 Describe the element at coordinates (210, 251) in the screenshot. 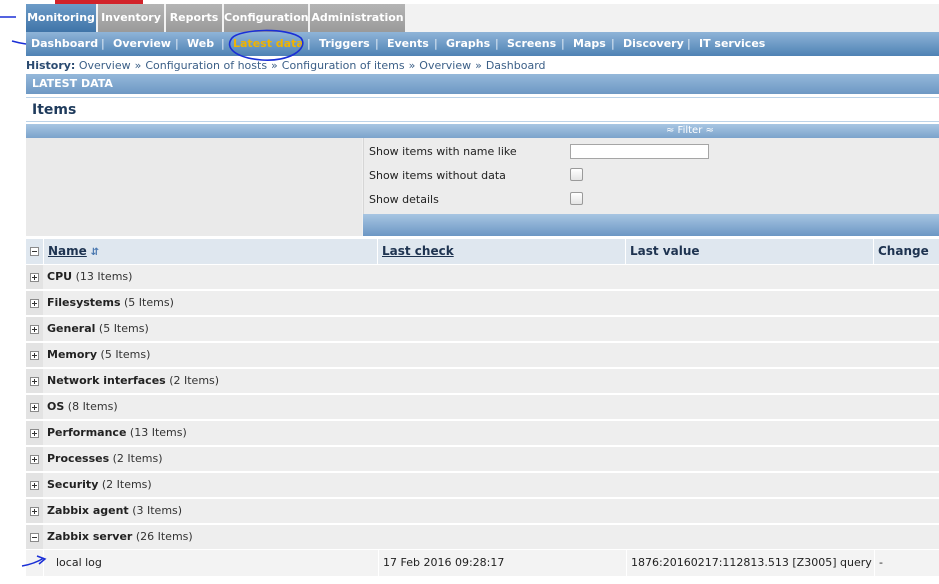

I see `column-header-name: Name ⇵` at that location.